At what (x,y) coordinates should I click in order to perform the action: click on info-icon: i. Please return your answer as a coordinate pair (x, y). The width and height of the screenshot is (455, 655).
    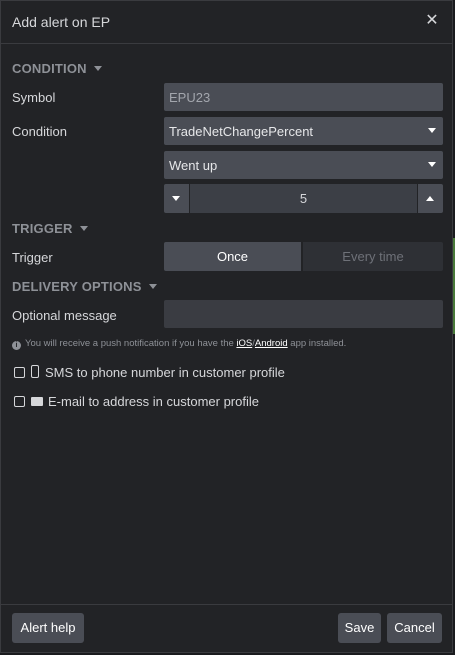
    Looking at the image, I should click on (16, 345).